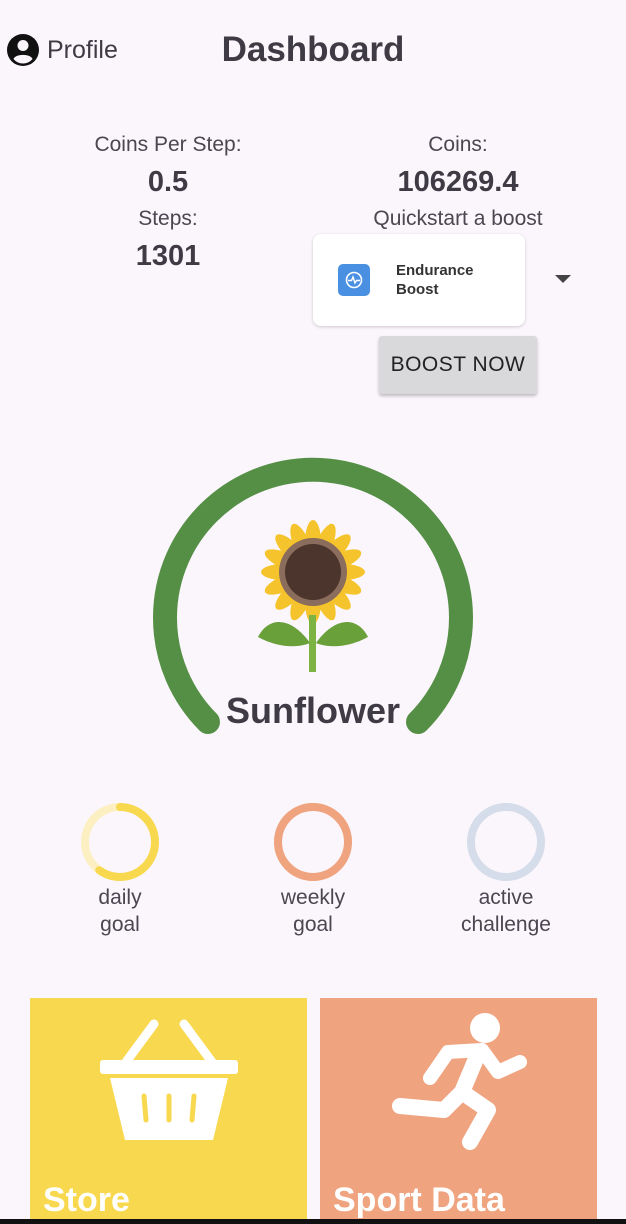  What do you see at coordinates (169, 1079) in the screenshot?
I see `shopping-basket-icon` at bounding box center [169, 1079].